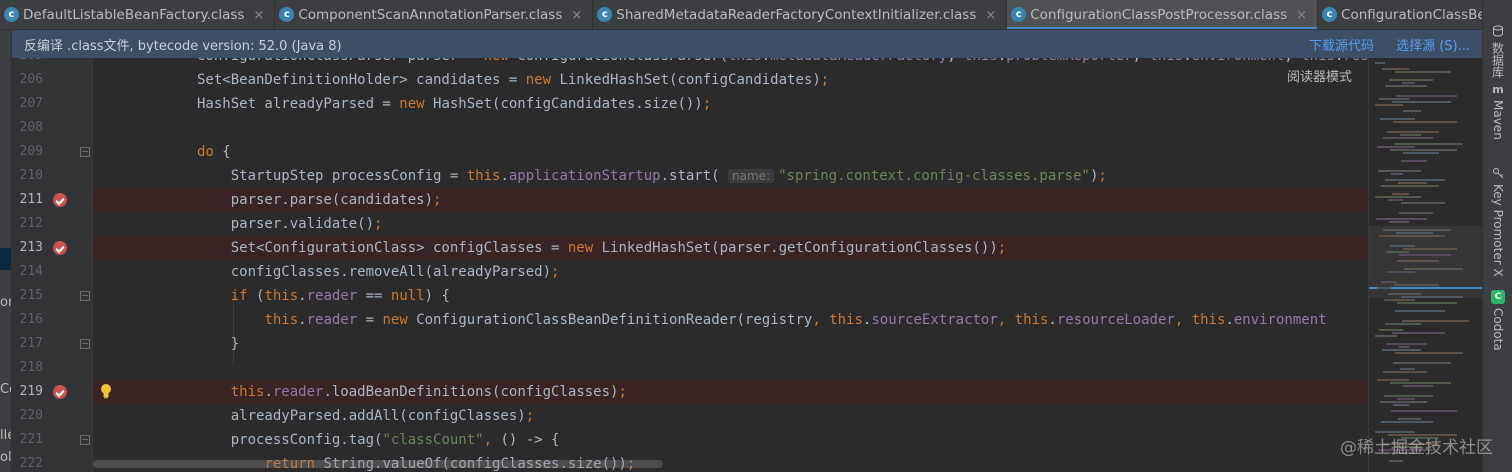 This screenshot has width=1512, height=472. Describe the element at coordinates (730, 440) in the screenshot. I see `code-line: processConfig.tag("classCount", () -> {` at that location.